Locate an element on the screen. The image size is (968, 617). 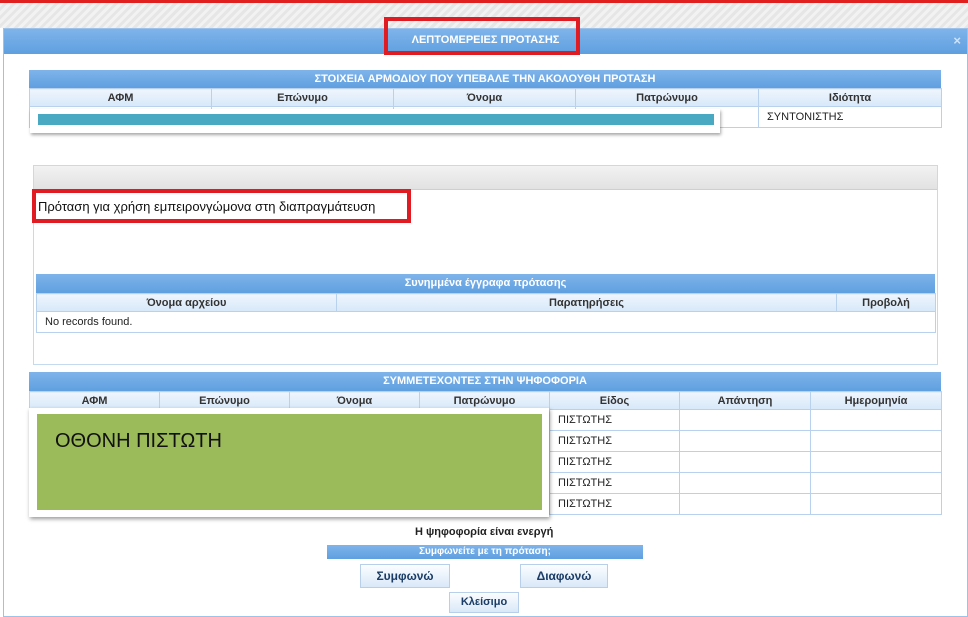
redaction-bar is located at coordinates (375, 121).